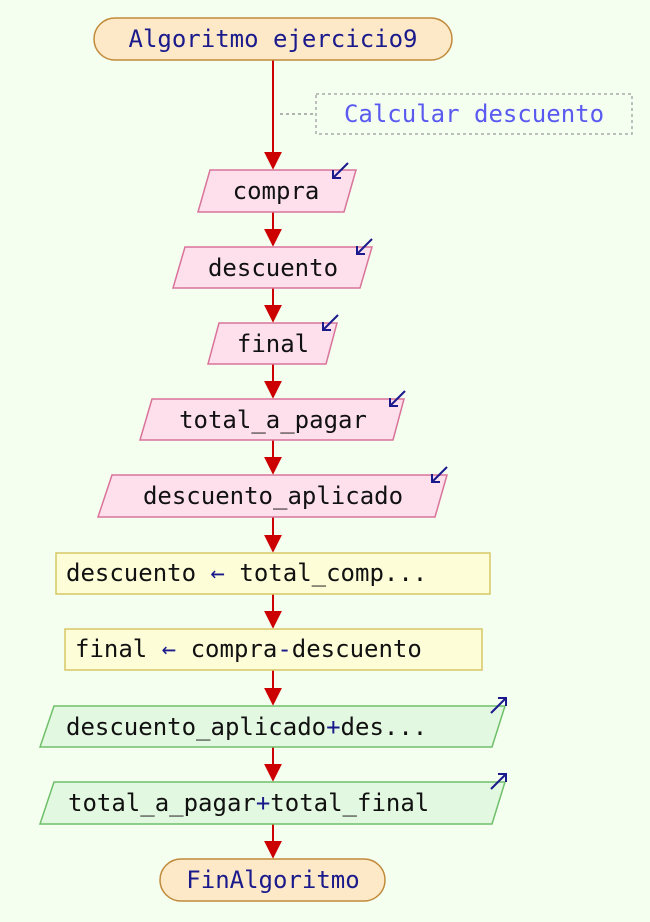 This screenshot has height=922, width=650. What do you see at coordinates (162, 803) in the screenshot?
I see `output-expression-a: total_a_pagar` at bounding box center [162, 803].